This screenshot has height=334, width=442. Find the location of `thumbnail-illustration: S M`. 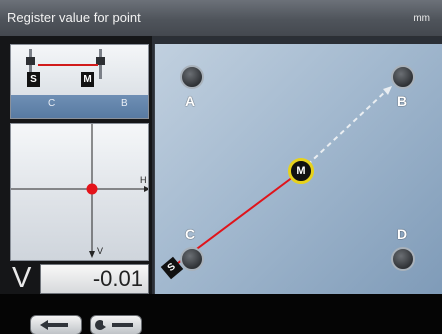

thumbnail-illustration: S M is located at coordinates (79, 70).